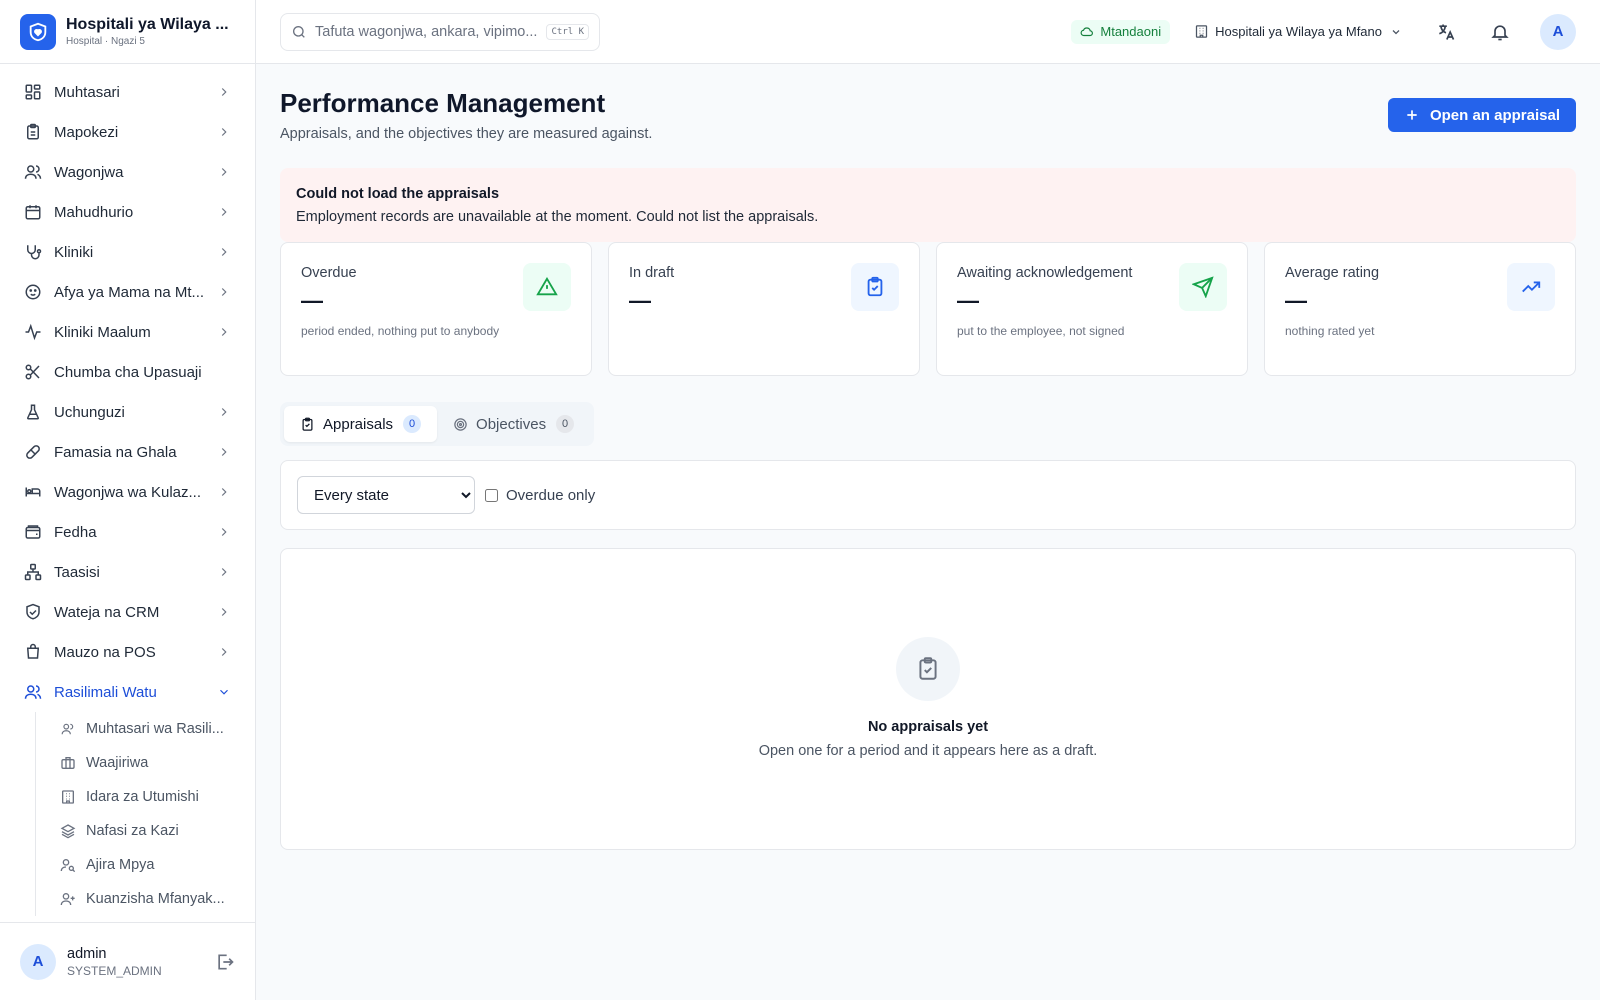 The height and width of the screenshot is (1000, 1600). I want to click on search-input, so click(431, 31).